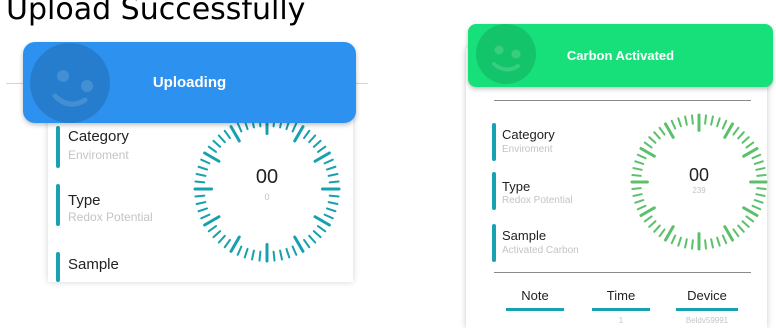  I want to click on table-value: 1, so click(621, 320).